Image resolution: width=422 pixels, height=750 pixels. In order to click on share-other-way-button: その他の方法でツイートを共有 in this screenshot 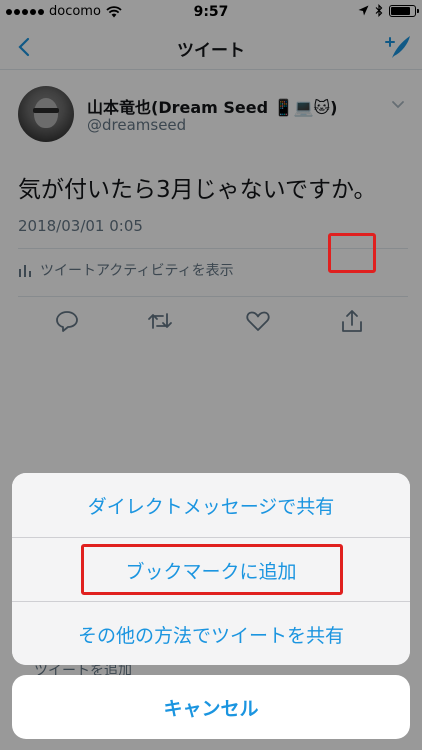, I will do `click(211, 633)`.